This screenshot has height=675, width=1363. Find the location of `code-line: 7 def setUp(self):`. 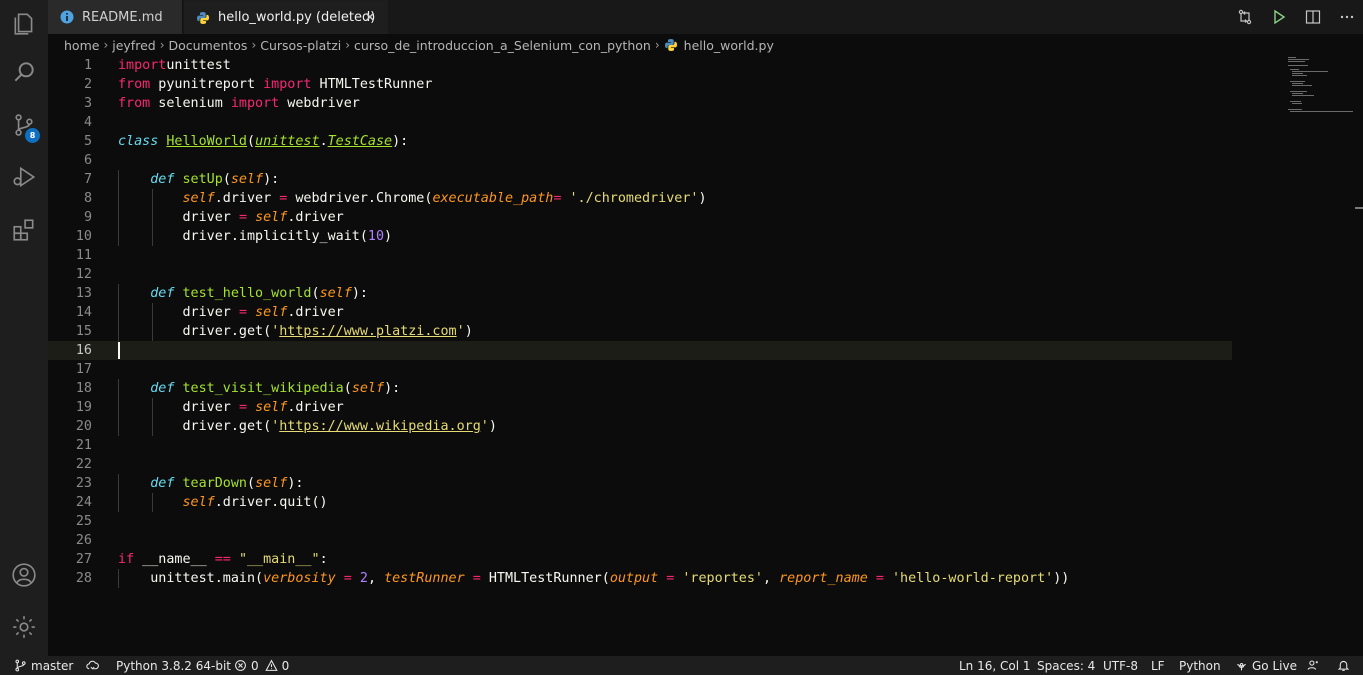

code-line: 7 def setUp(self): is located at coordinates (640, 179).